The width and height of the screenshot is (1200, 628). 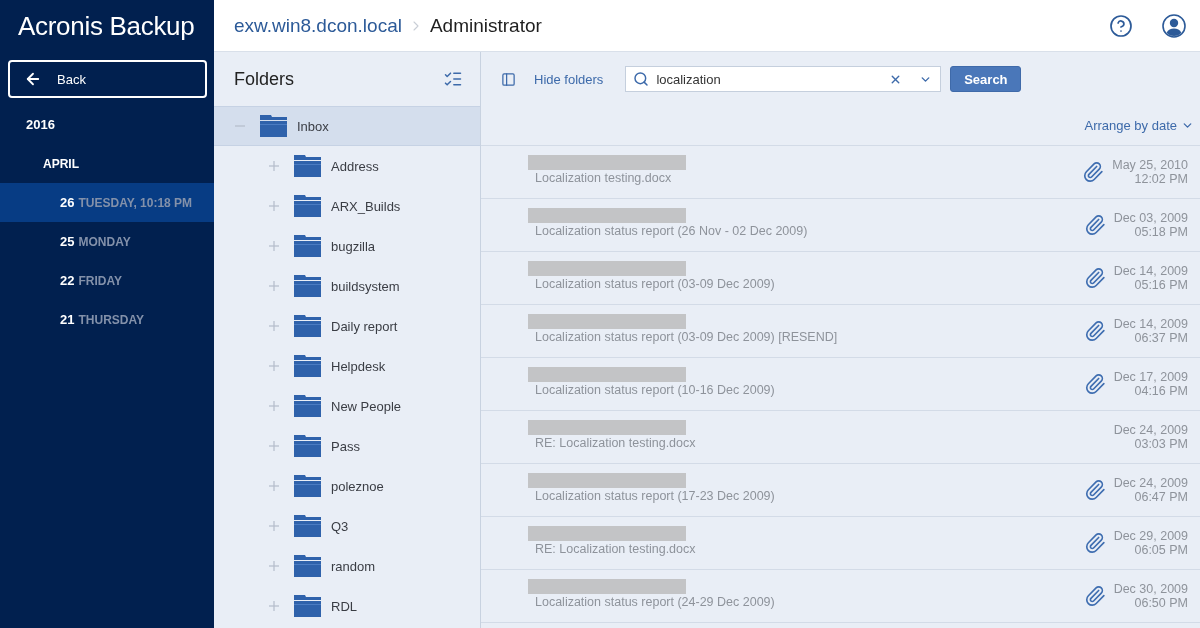 What do you see at coordinates (318, 25) in the screenshot?
I see `breadcrumb-link: exw.win8.dcon.local` at bounding box center [318, 25].